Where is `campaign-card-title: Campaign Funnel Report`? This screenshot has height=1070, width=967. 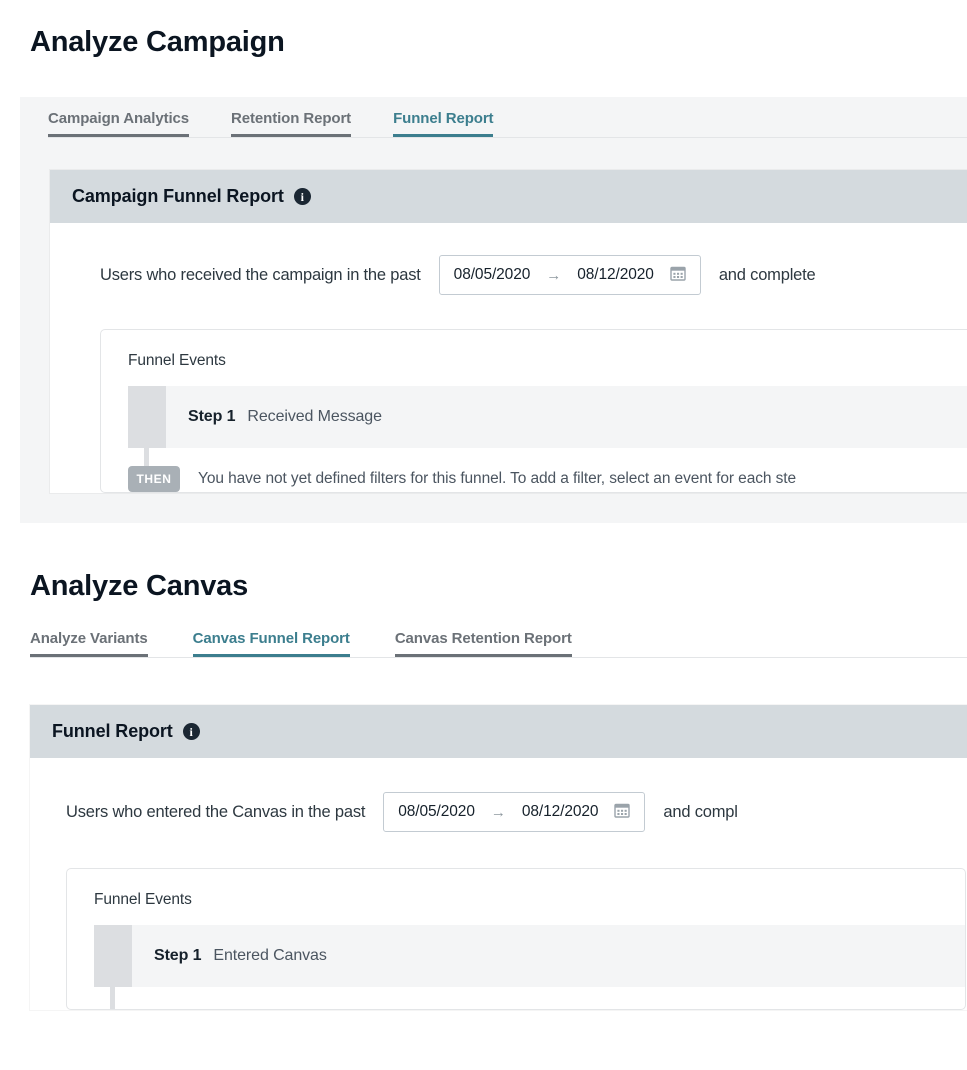
campaign-card-title: Campaign Funnel Report is located at coordinates (178, 196).